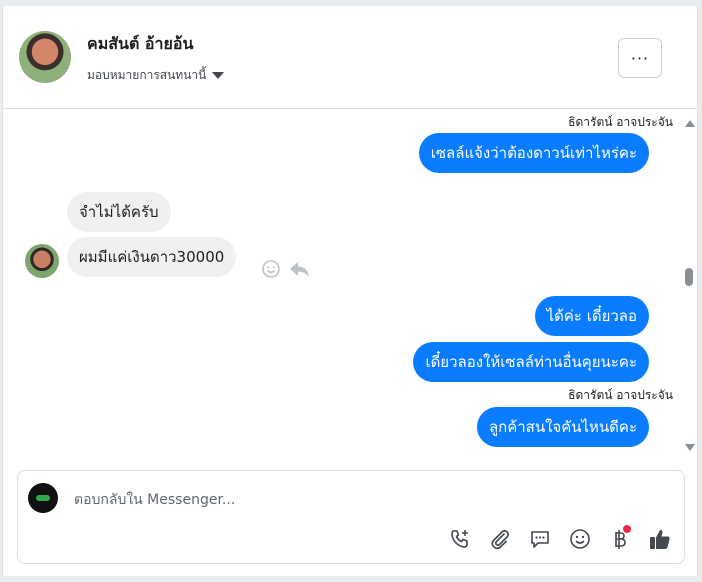  I want to click on assign-label: มอบหมายการสนทนานี้, so click(147, 75).